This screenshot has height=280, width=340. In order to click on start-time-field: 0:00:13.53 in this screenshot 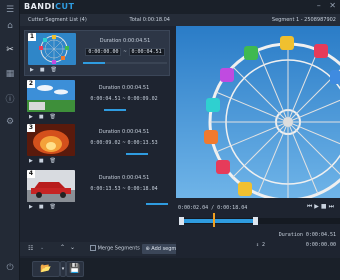, I will do `click(105, 189)`.